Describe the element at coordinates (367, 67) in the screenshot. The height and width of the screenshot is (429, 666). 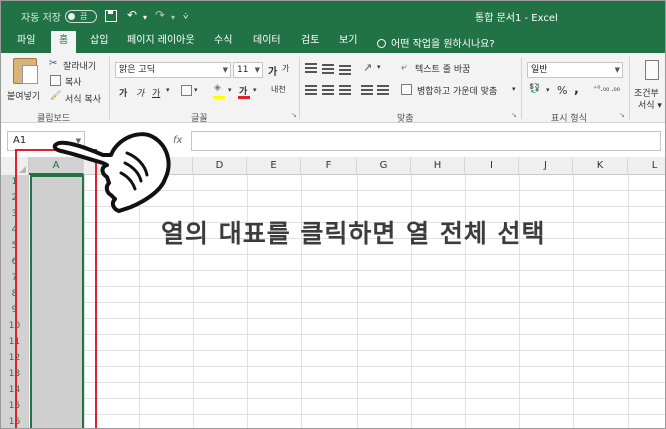
I see `orientation-icon: ↗` at that location.